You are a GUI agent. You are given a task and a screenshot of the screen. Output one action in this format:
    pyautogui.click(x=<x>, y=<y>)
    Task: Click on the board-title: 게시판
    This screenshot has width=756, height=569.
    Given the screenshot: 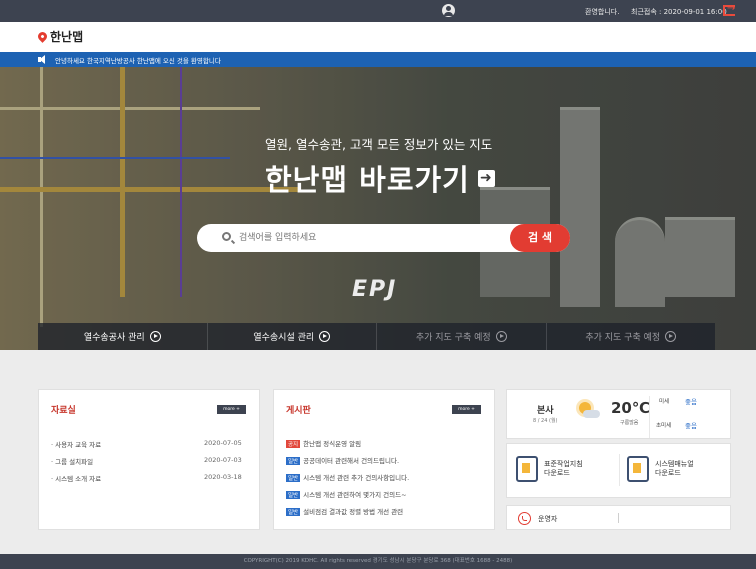 What is the action you would take?
    pyautogui.click(x=298, y=411)
    